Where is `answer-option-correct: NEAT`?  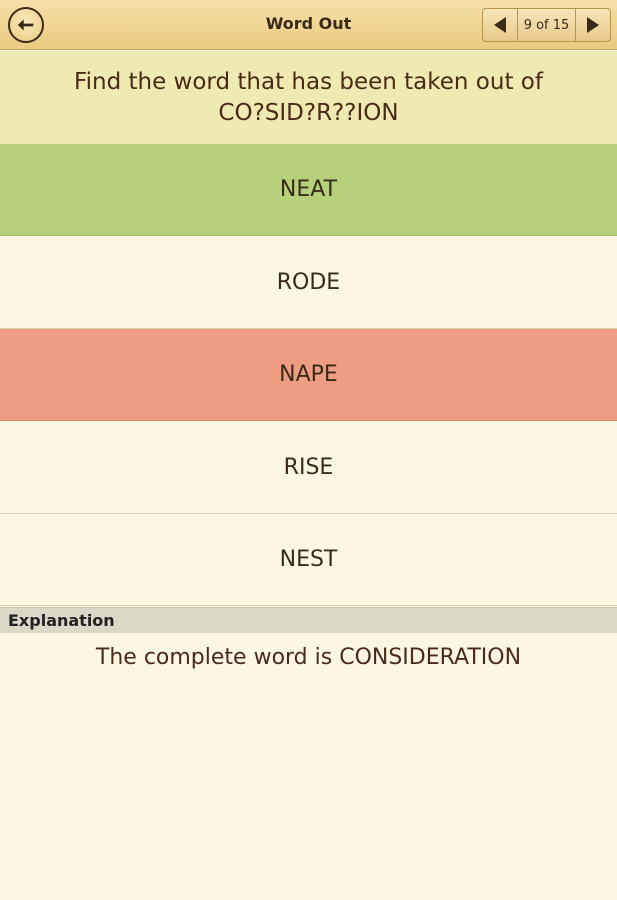
answer-option-correct: NEAT is located at coordinates (308, 190).